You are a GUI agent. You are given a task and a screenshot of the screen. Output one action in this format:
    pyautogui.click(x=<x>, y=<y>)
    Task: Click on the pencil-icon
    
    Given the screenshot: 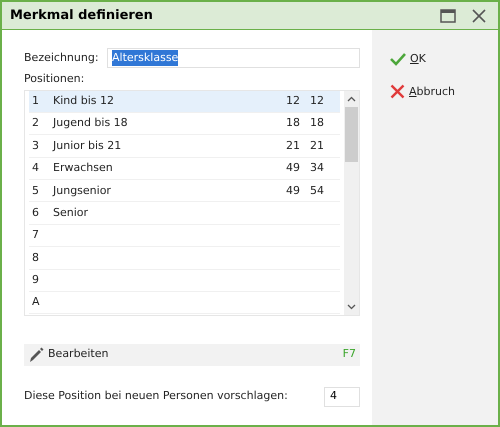 What is the action you would take?
    pyautogui.click(x=36, y=354)
    